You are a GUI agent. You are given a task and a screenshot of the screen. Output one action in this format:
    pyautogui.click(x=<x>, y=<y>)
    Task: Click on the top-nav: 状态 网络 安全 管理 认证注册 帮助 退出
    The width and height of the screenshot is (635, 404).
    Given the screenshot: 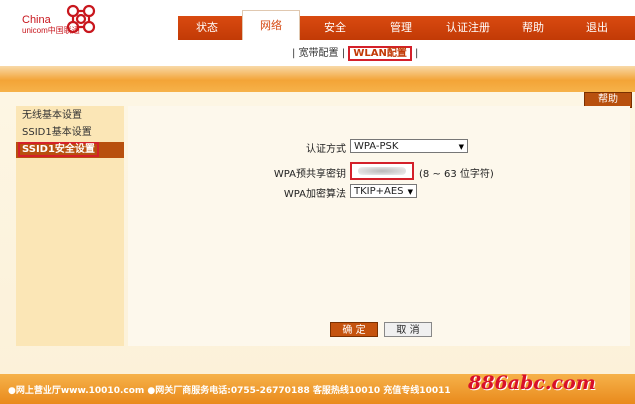 What is the action you would take?
    pyautogui.click(x=406, y=25)
    